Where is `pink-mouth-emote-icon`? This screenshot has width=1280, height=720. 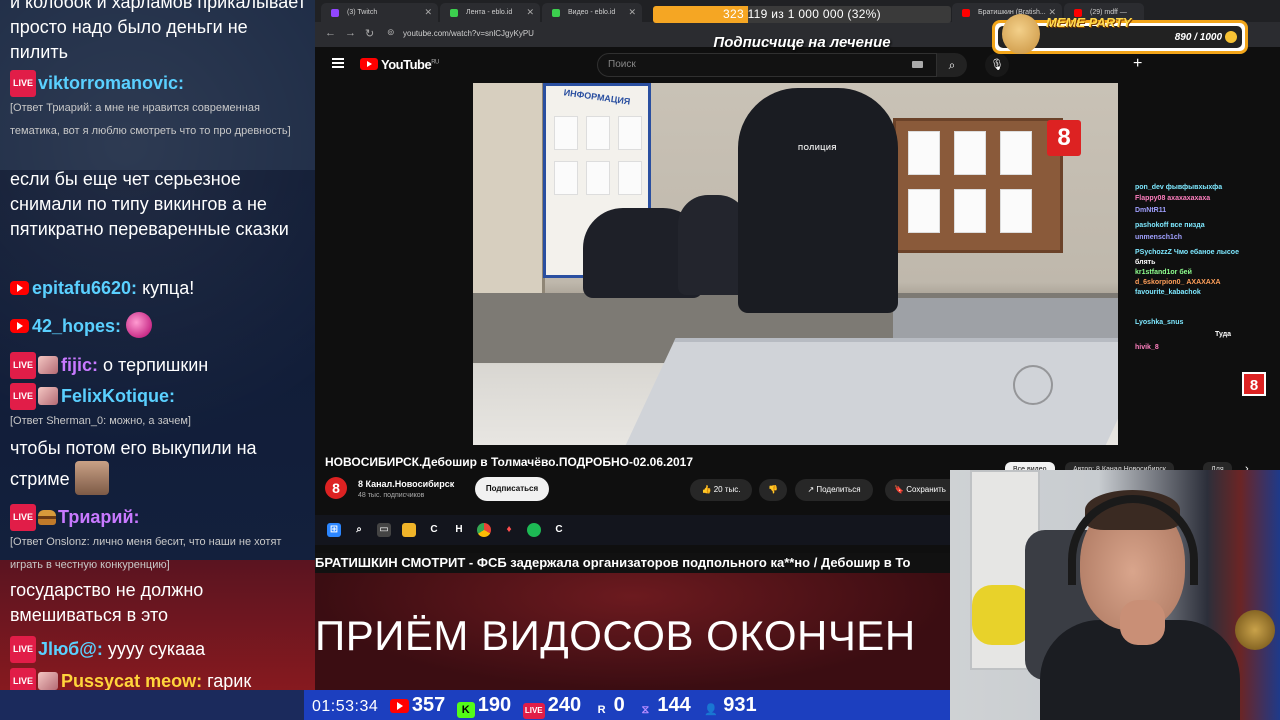
pink-mouth-emote-icon is located at coordinates (139, 325).